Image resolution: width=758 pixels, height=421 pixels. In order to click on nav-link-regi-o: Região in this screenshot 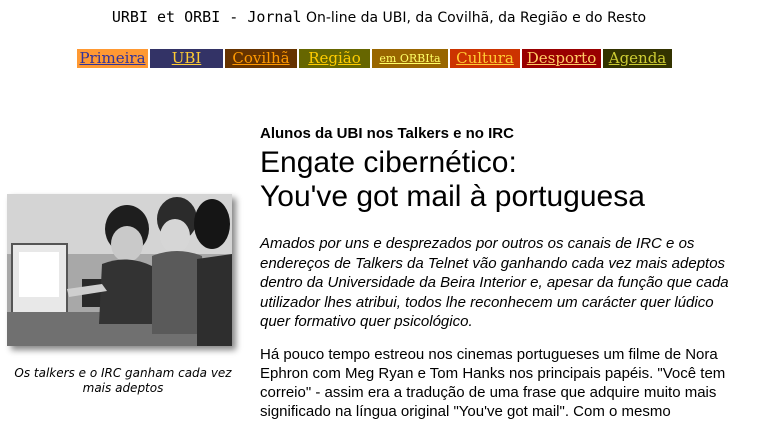, I will do `click(334, 58)`.